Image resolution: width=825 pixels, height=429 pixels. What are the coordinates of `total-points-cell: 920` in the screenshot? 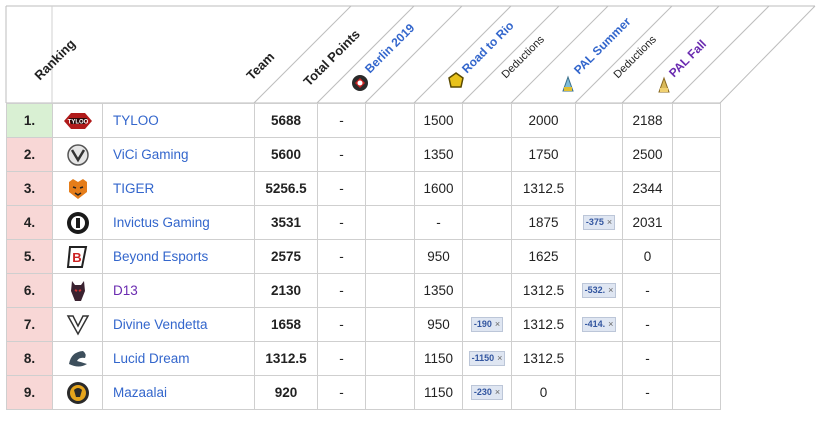 It's located at (286, 392).